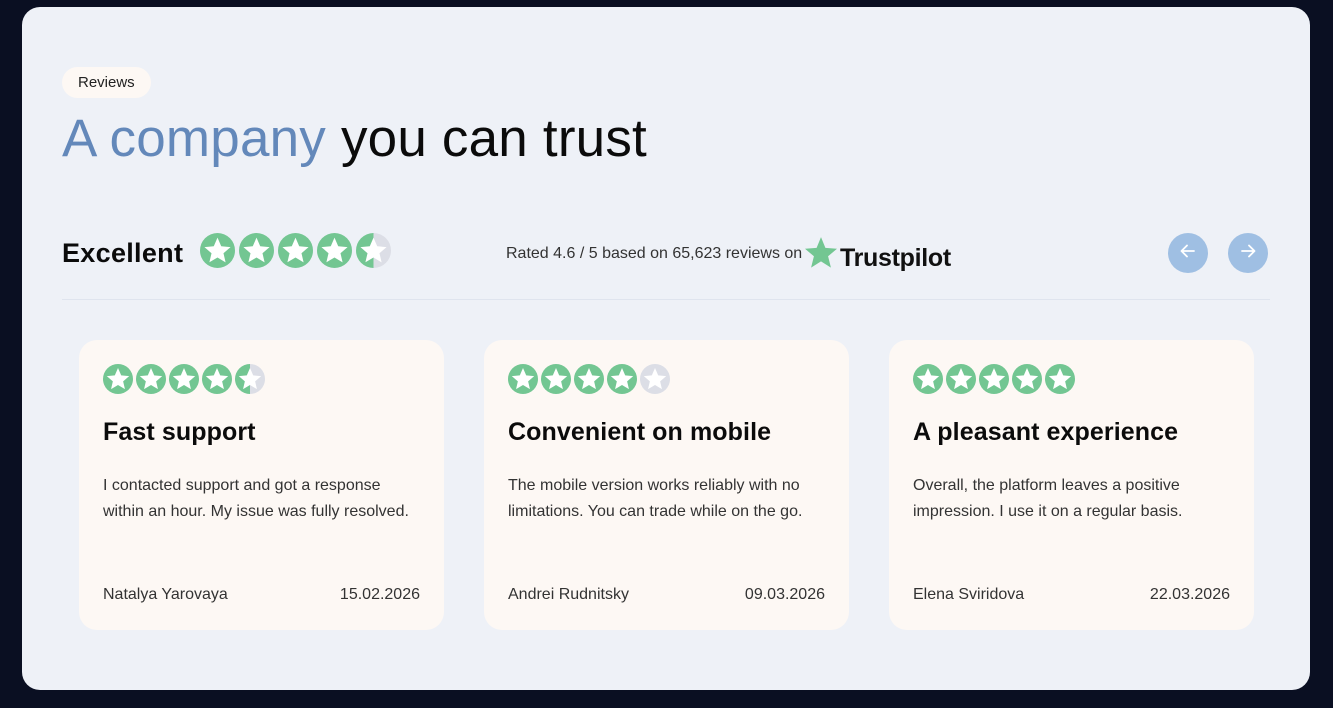 Image resolution: width=1333 pixels, height=708 pixels. I want to click on review-title: A pleasant experience, so click(1046, 432).